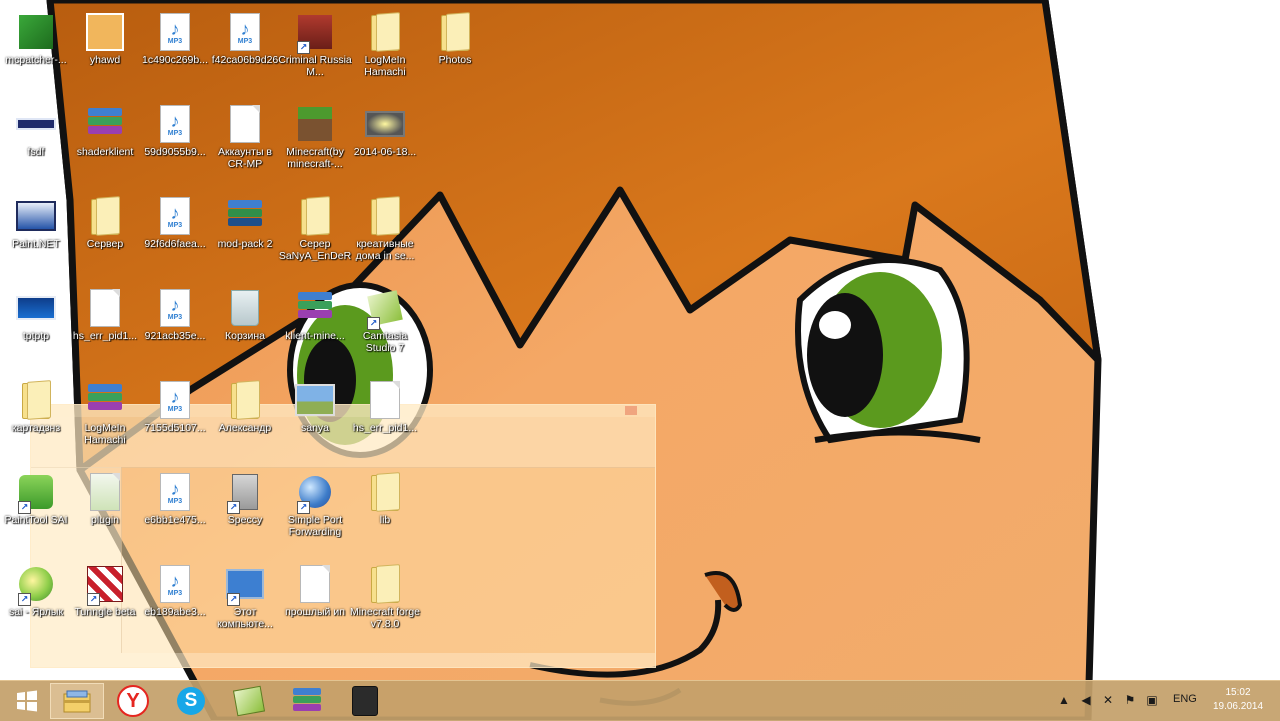  What do you see at coordinates (385, 400) in the screenshot?
I see `text-file-icon` at bounding box center [385, 400].